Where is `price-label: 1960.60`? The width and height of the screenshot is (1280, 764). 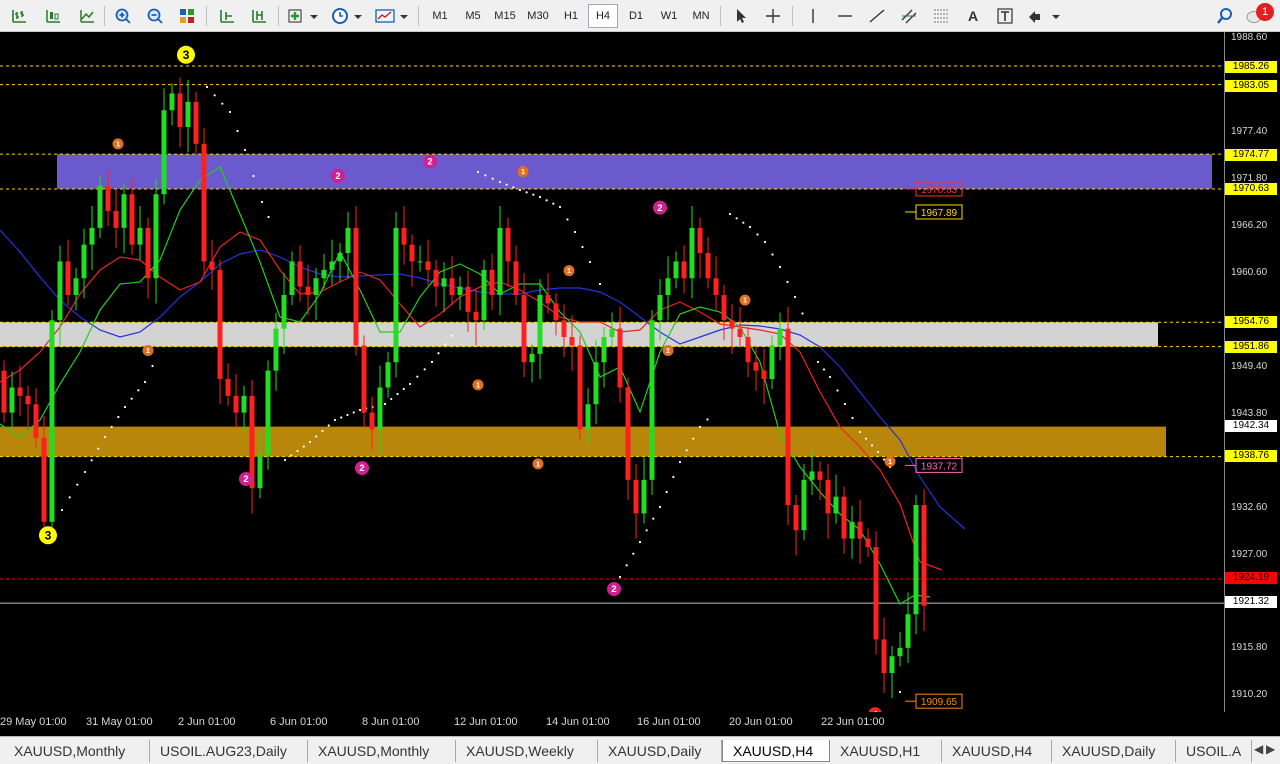
price-label: 1960.60 is located at coordinates (1249, 272).